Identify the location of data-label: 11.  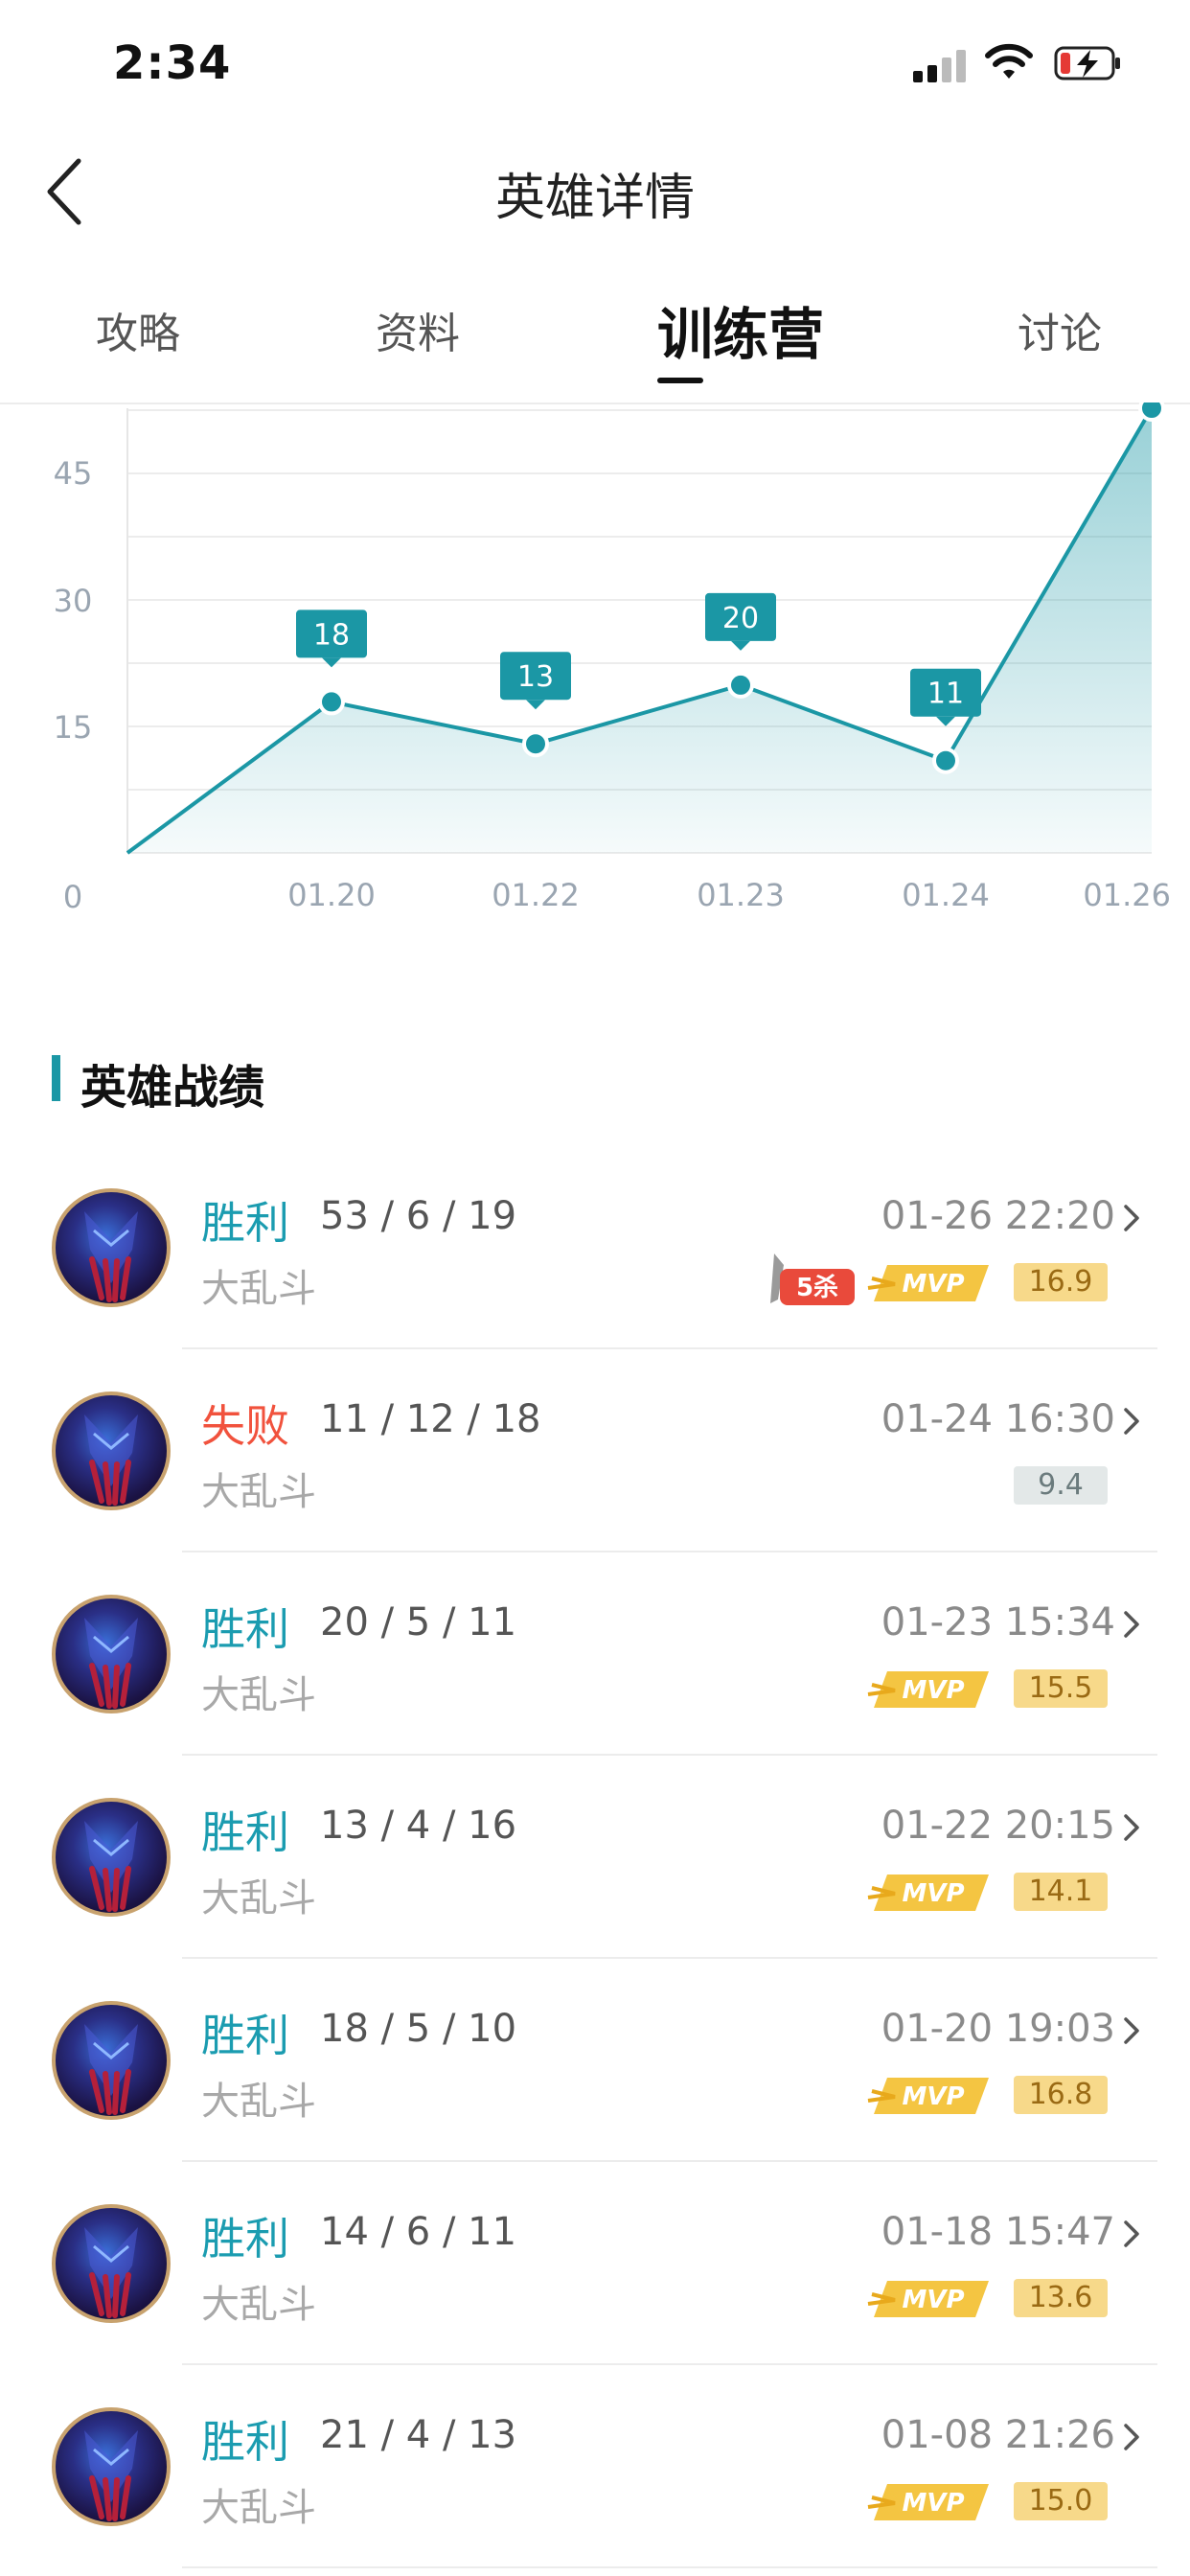
(946, 694).